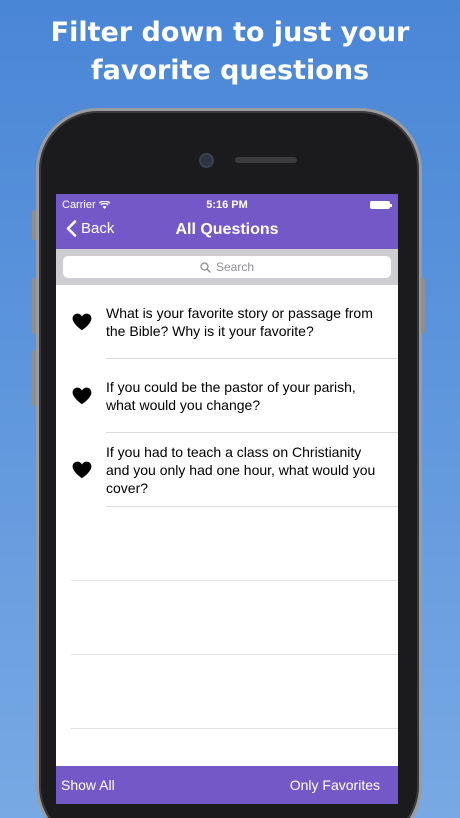 The image size is (460, 818). Describe the element at coordinates (205, 267) in the screenshot. I see `search-icon` at that location.